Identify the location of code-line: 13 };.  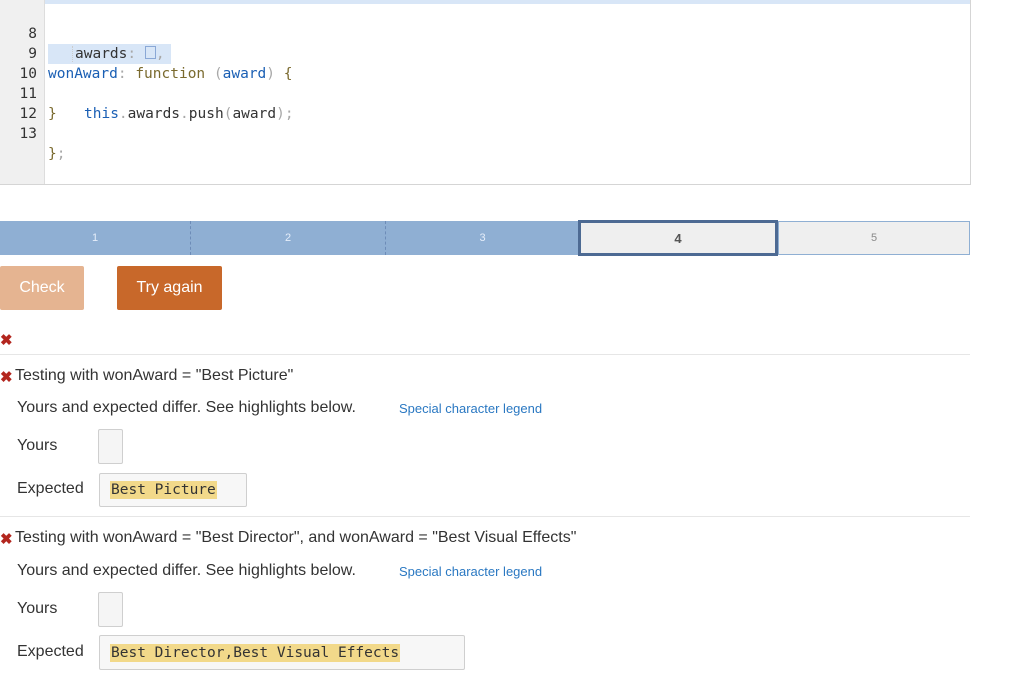
(485, 133).